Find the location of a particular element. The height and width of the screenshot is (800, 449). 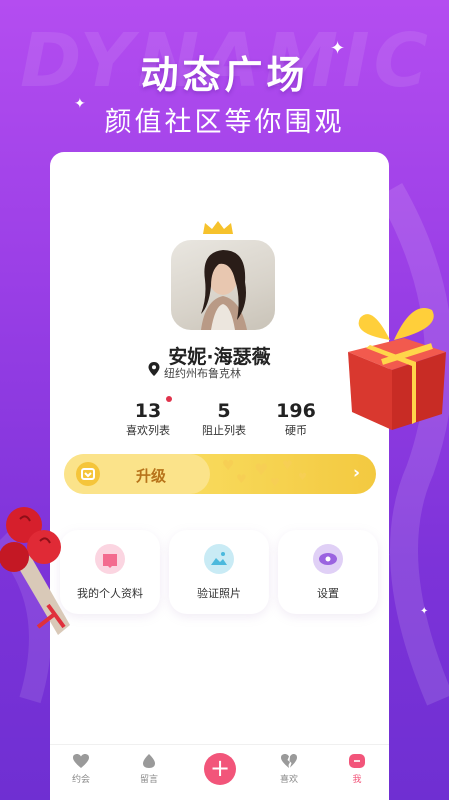

stat-blocked: 5 阻止列表 is located at coordinates (224, 419).